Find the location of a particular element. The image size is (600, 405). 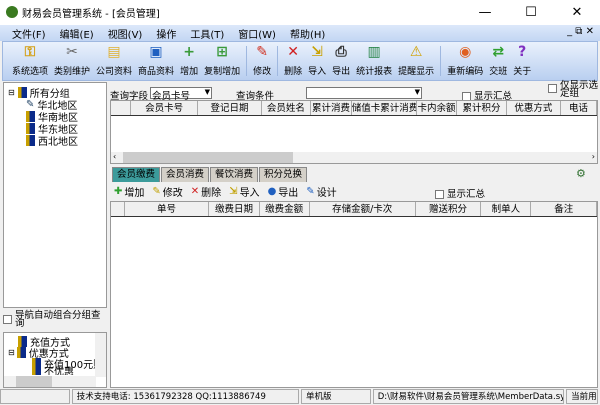

column-header: 缴费日期 is located at coordinates (234, 209).